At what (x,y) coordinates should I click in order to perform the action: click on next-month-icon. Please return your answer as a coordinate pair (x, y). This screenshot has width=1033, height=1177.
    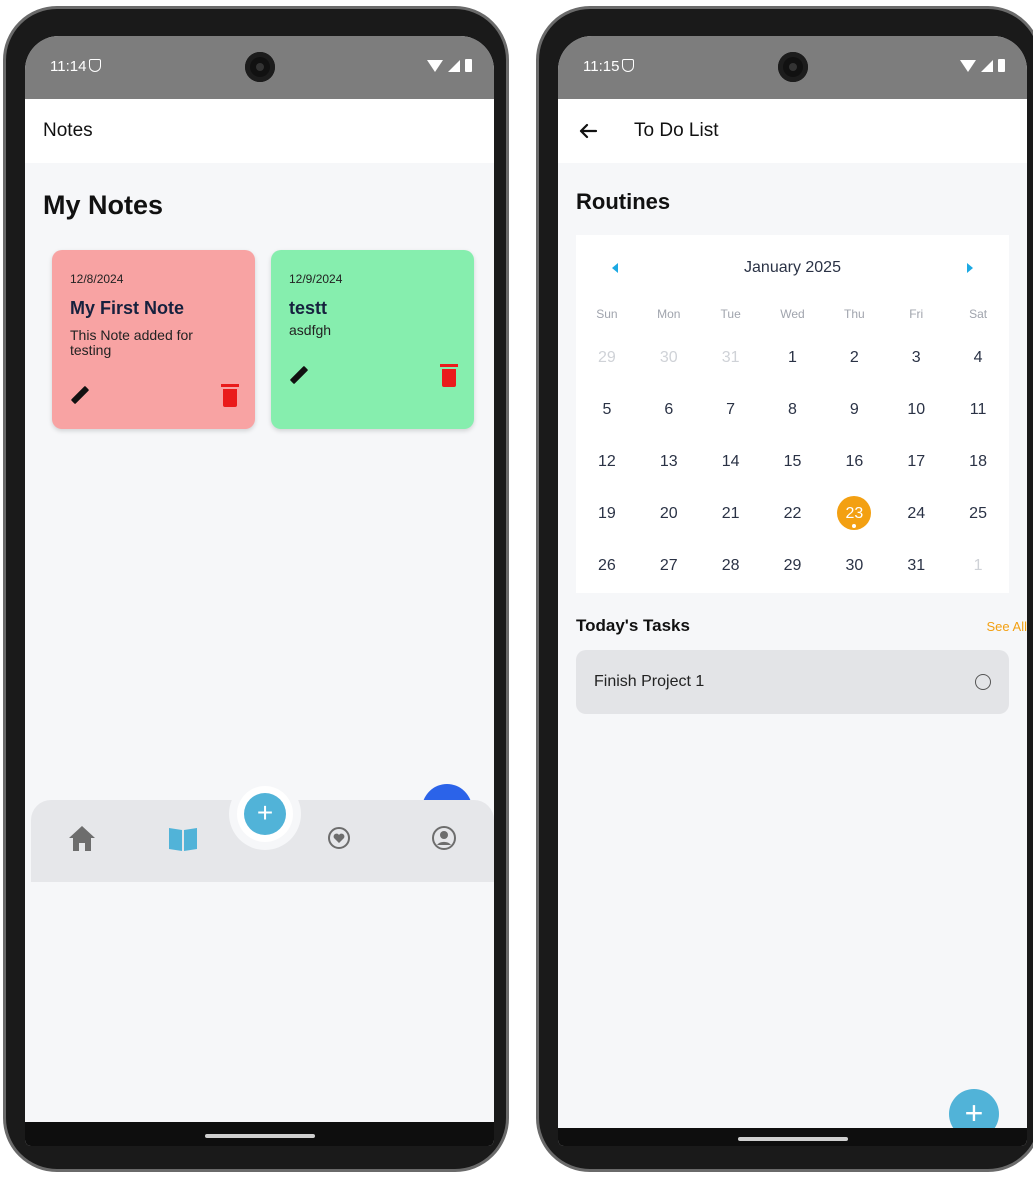
    Looking at the image, I should click on (970, 268).